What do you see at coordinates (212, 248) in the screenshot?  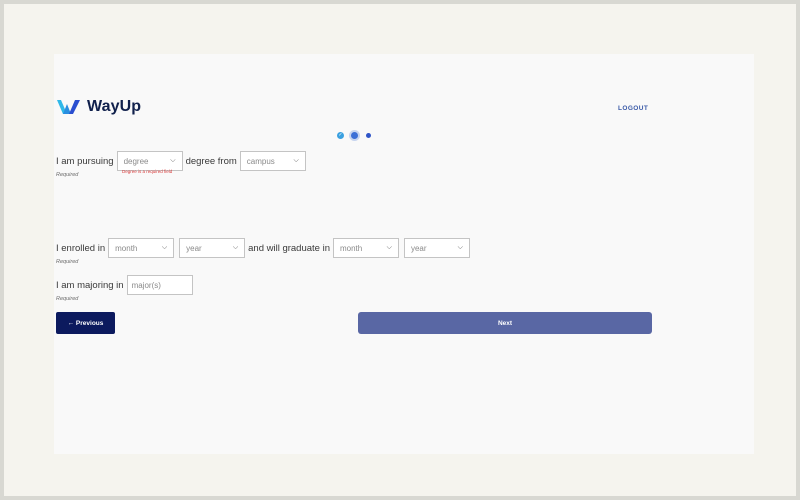 I see `start-year-select: year ⌵` at bounding box center [212, 248].